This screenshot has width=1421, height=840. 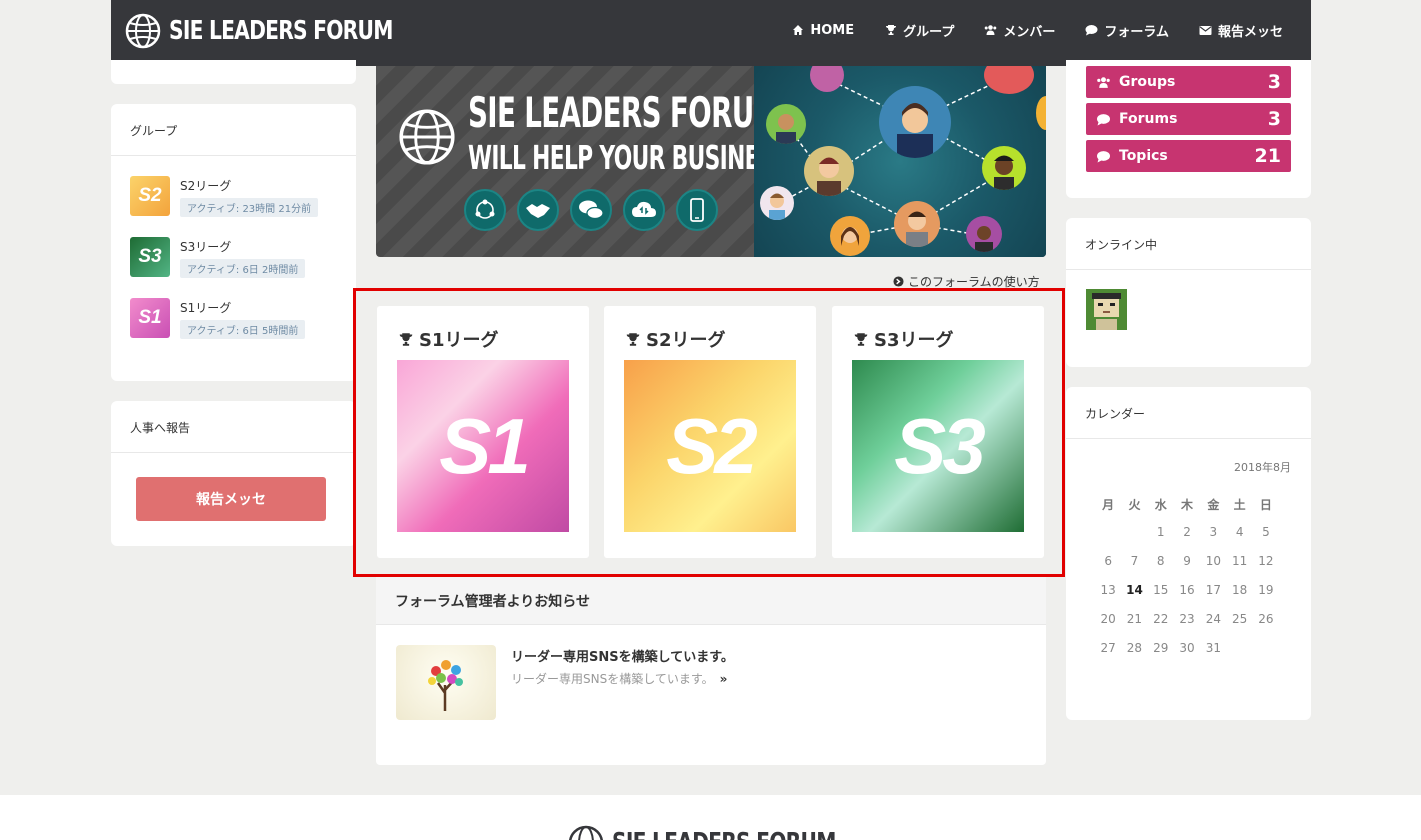 What do you see at coordinates (724, 679) in the screenshot?
I see `read-more-link: »` at bounding box center [724, 679].